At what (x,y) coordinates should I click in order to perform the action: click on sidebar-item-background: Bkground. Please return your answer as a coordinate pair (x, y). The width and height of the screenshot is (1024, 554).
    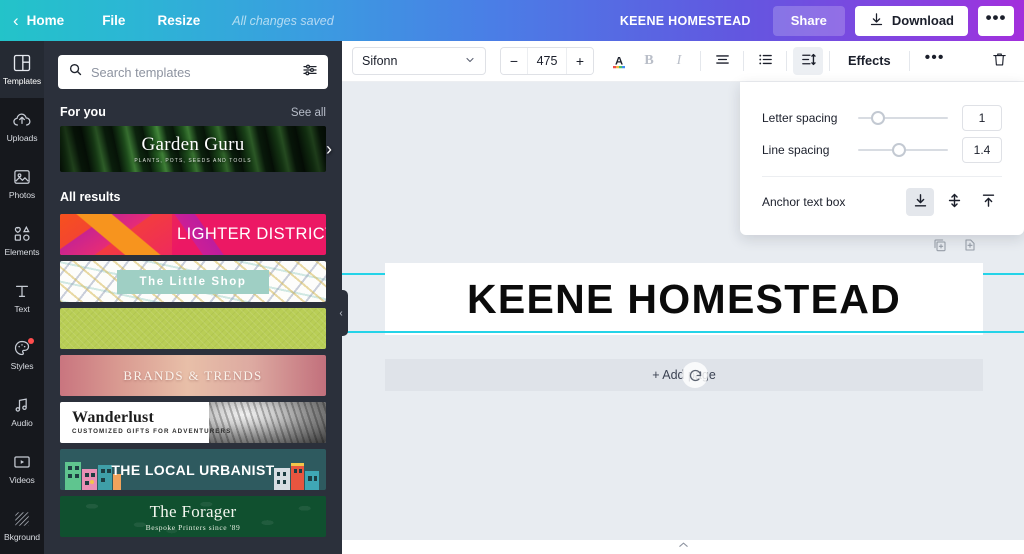
    Looking at the image, I should click on (22, 525).